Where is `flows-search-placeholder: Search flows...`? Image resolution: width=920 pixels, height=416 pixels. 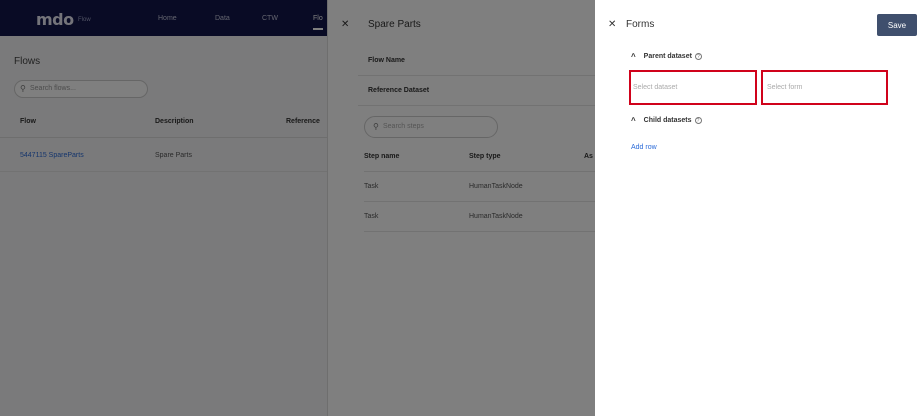
flows-search-placeholder: Search flows... is located at coordinates (53, 88).